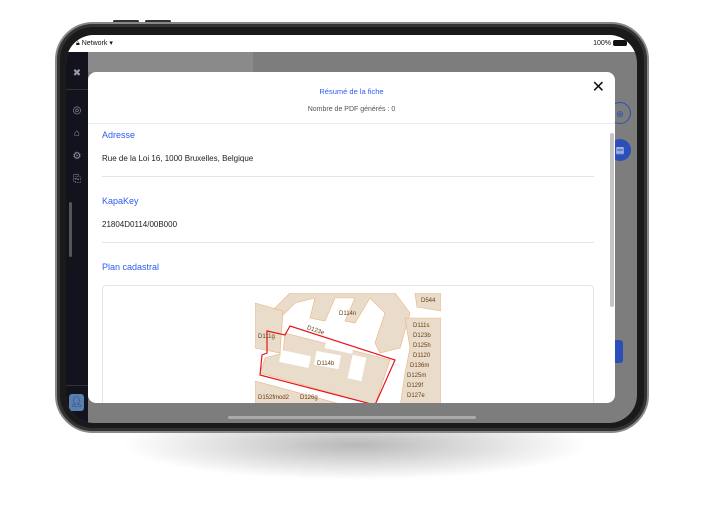  I want to click on map-label: D111g, so click(266, 337).